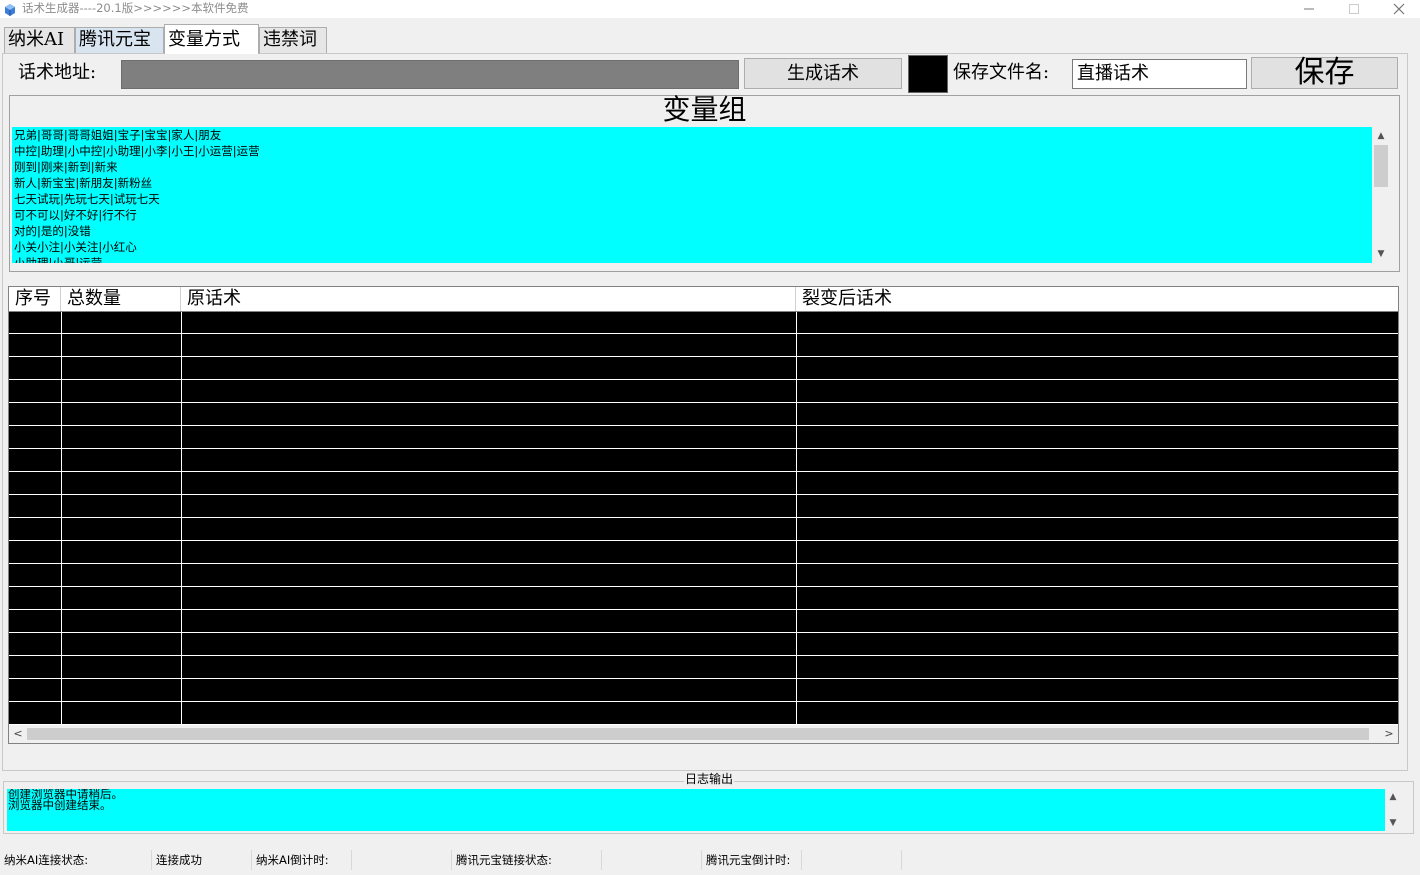  What do you see at coordinates (75, 215) in the screenshot?
I see `variable-line: 可不可以|好不好|行不行` at bounding box center [75, 215].